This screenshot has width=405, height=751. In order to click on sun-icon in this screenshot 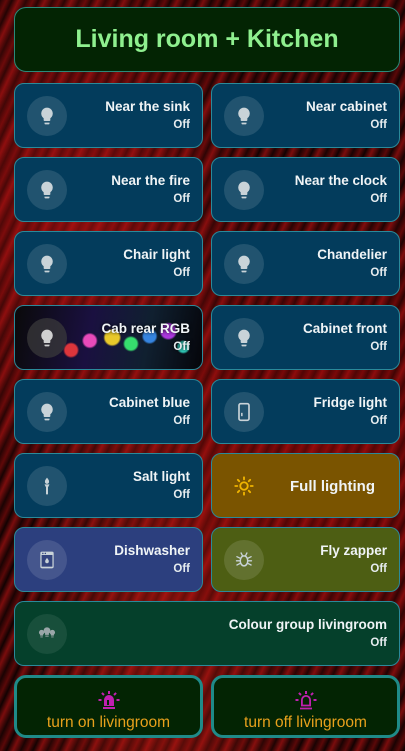, I will do `click(244, 486)`.